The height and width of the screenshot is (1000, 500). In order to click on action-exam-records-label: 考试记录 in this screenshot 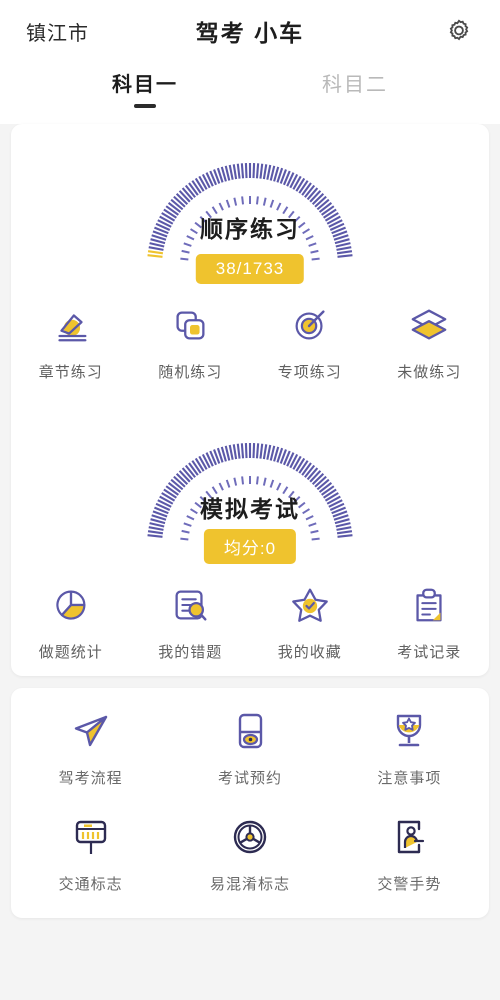, I will do `click(429, 652)`.